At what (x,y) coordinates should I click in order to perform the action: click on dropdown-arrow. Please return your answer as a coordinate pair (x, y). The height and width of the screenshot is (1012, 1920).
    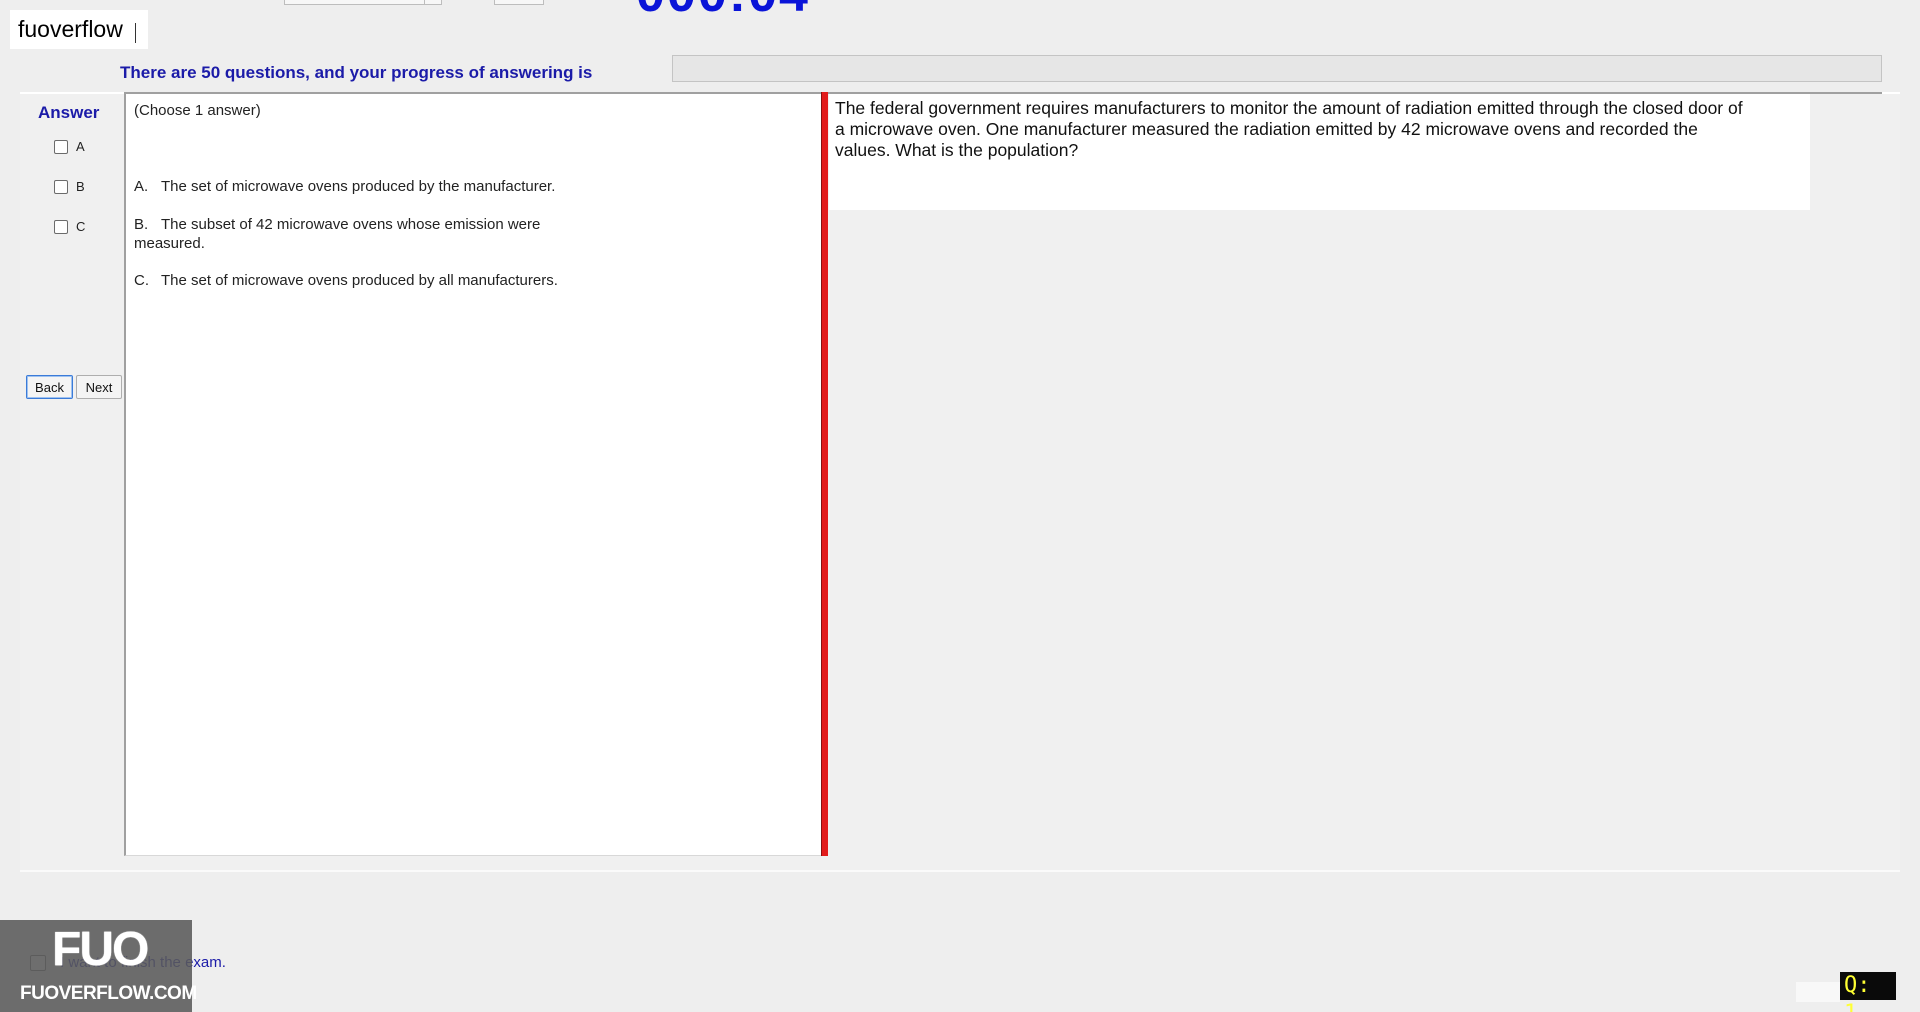
    Looking at the image, I should click on (432, 2).